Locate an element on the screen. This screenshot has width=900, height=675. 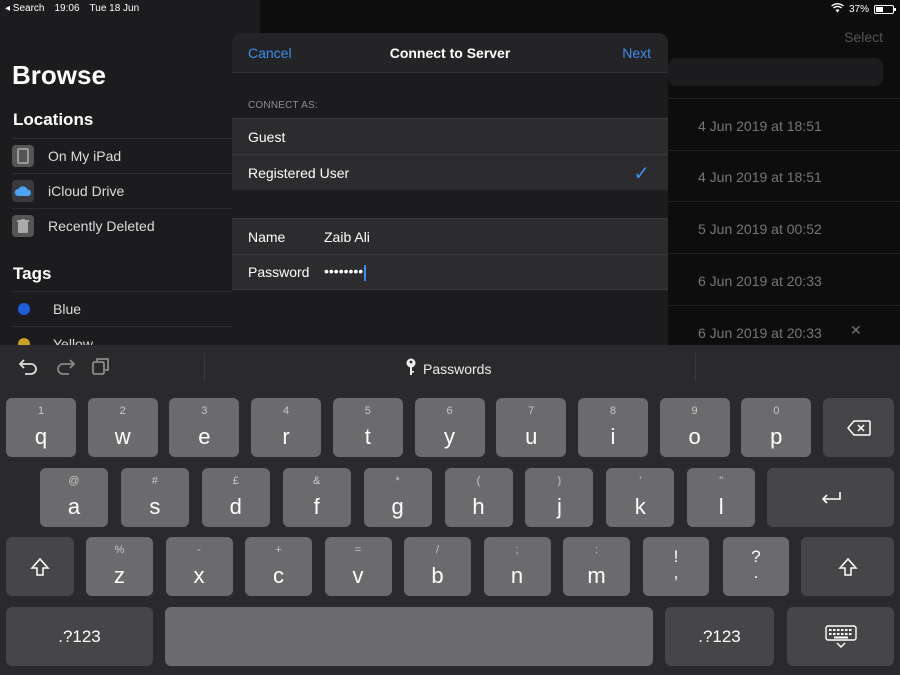
name-input: Zaib Ali is located at coordinates (347, 237).